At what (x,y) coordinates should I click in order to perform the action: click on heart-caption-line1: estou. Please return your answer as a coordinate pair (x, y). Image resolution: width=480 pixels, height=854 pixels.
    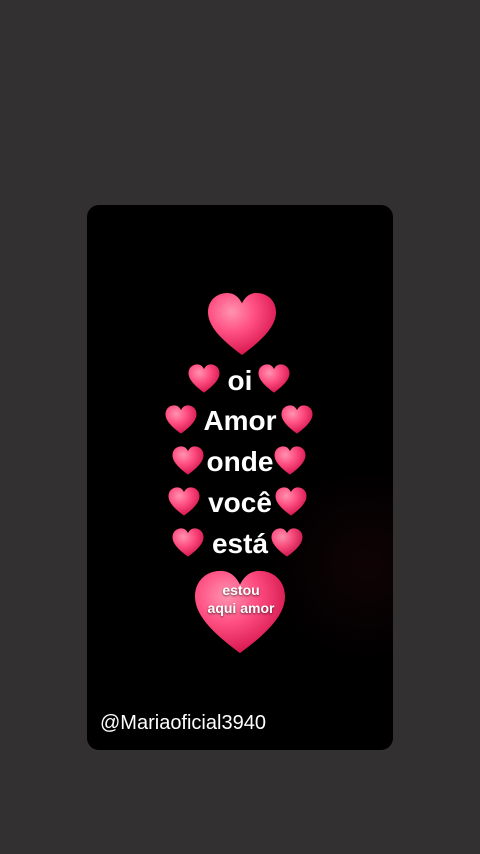
    Looking at the image, I should click on (241, 590).